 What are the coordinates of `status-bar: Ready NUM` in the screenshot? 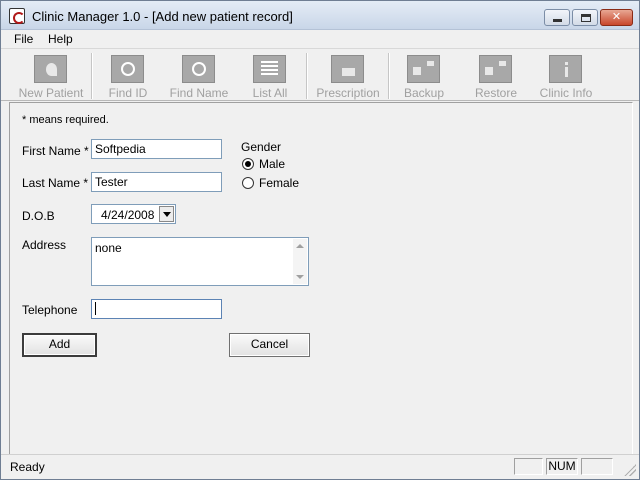 It's located at (320, 466).